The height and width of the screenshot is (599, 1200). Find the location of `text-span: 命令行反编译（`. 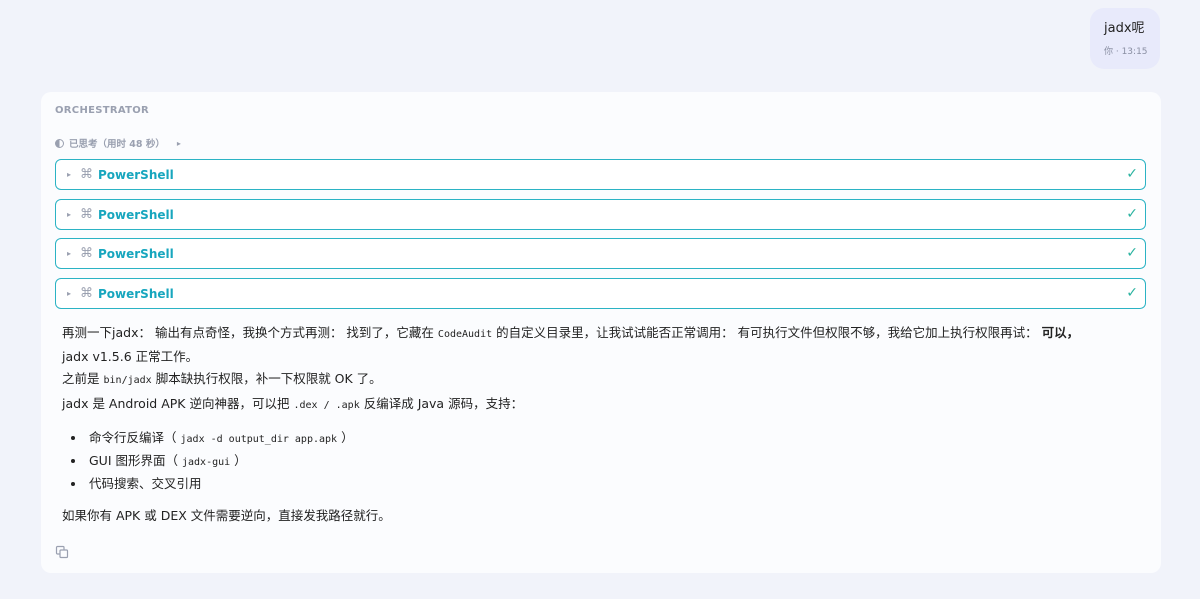

text-span: 命令行反编译（ is located at coordinates (133, 437).